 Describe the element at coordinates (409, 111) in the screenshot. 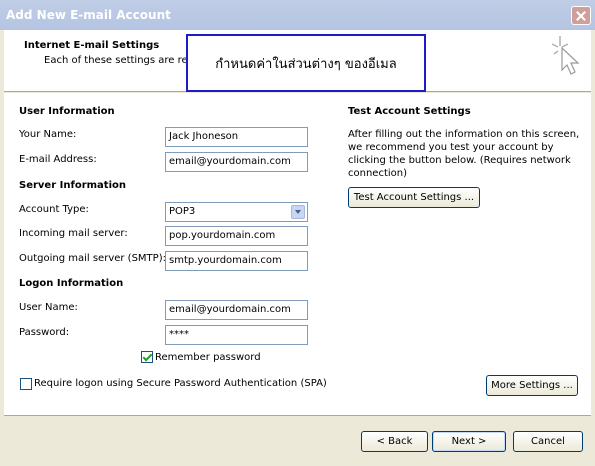

I see `test-settings-heading: Test Account Settings` at that location.